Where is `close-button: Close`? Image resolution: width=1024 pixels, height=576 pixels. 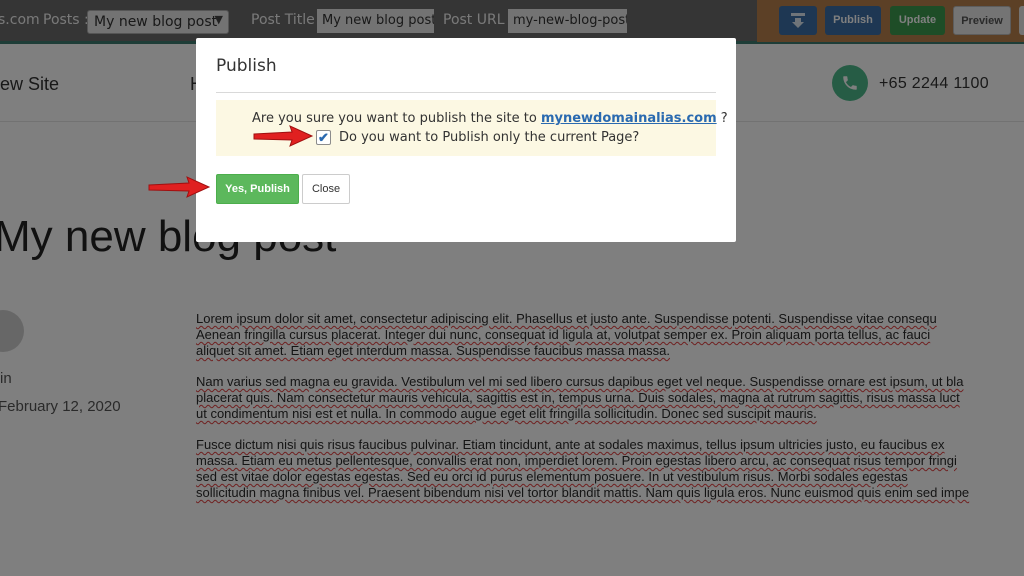
close-button: Close is located at coordinates (326, 189).